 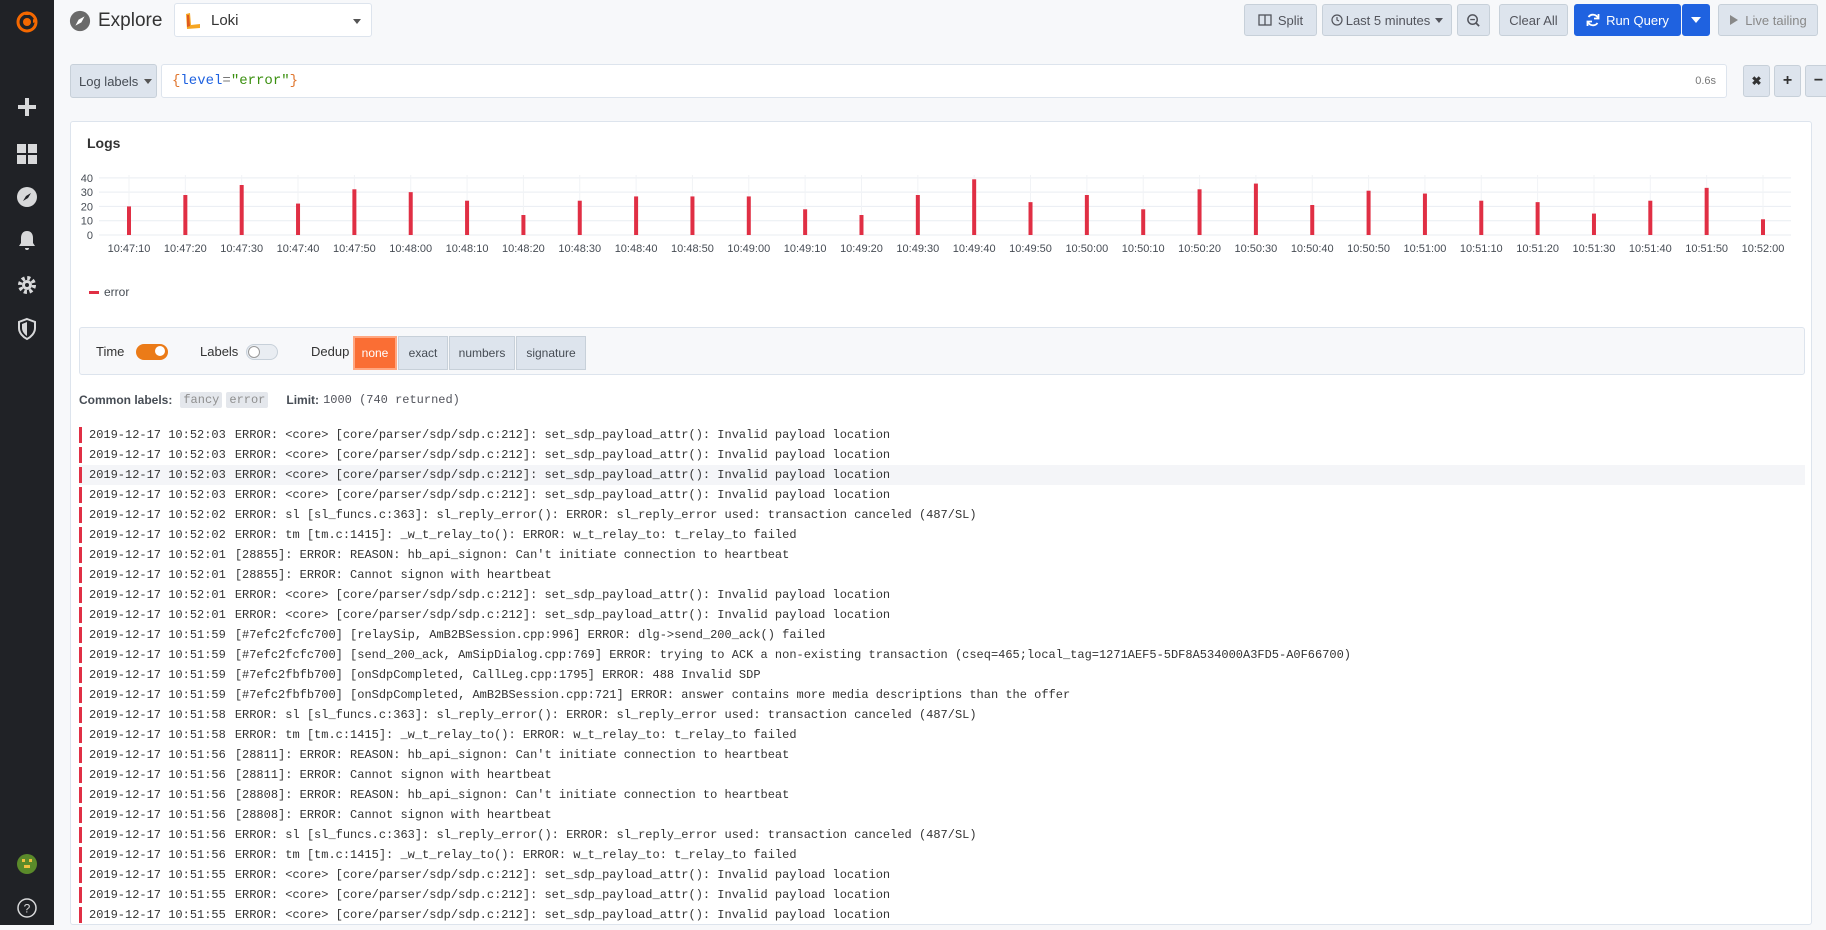 I want to click on dedup-none-button: none, so click(x=375, y=353).